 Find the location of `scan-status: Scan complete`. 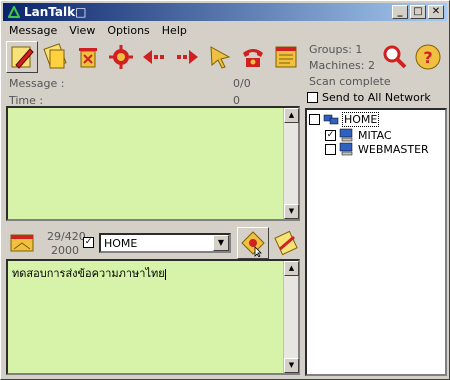

scan-status: Scan complete is located at coordinates (350, 81).